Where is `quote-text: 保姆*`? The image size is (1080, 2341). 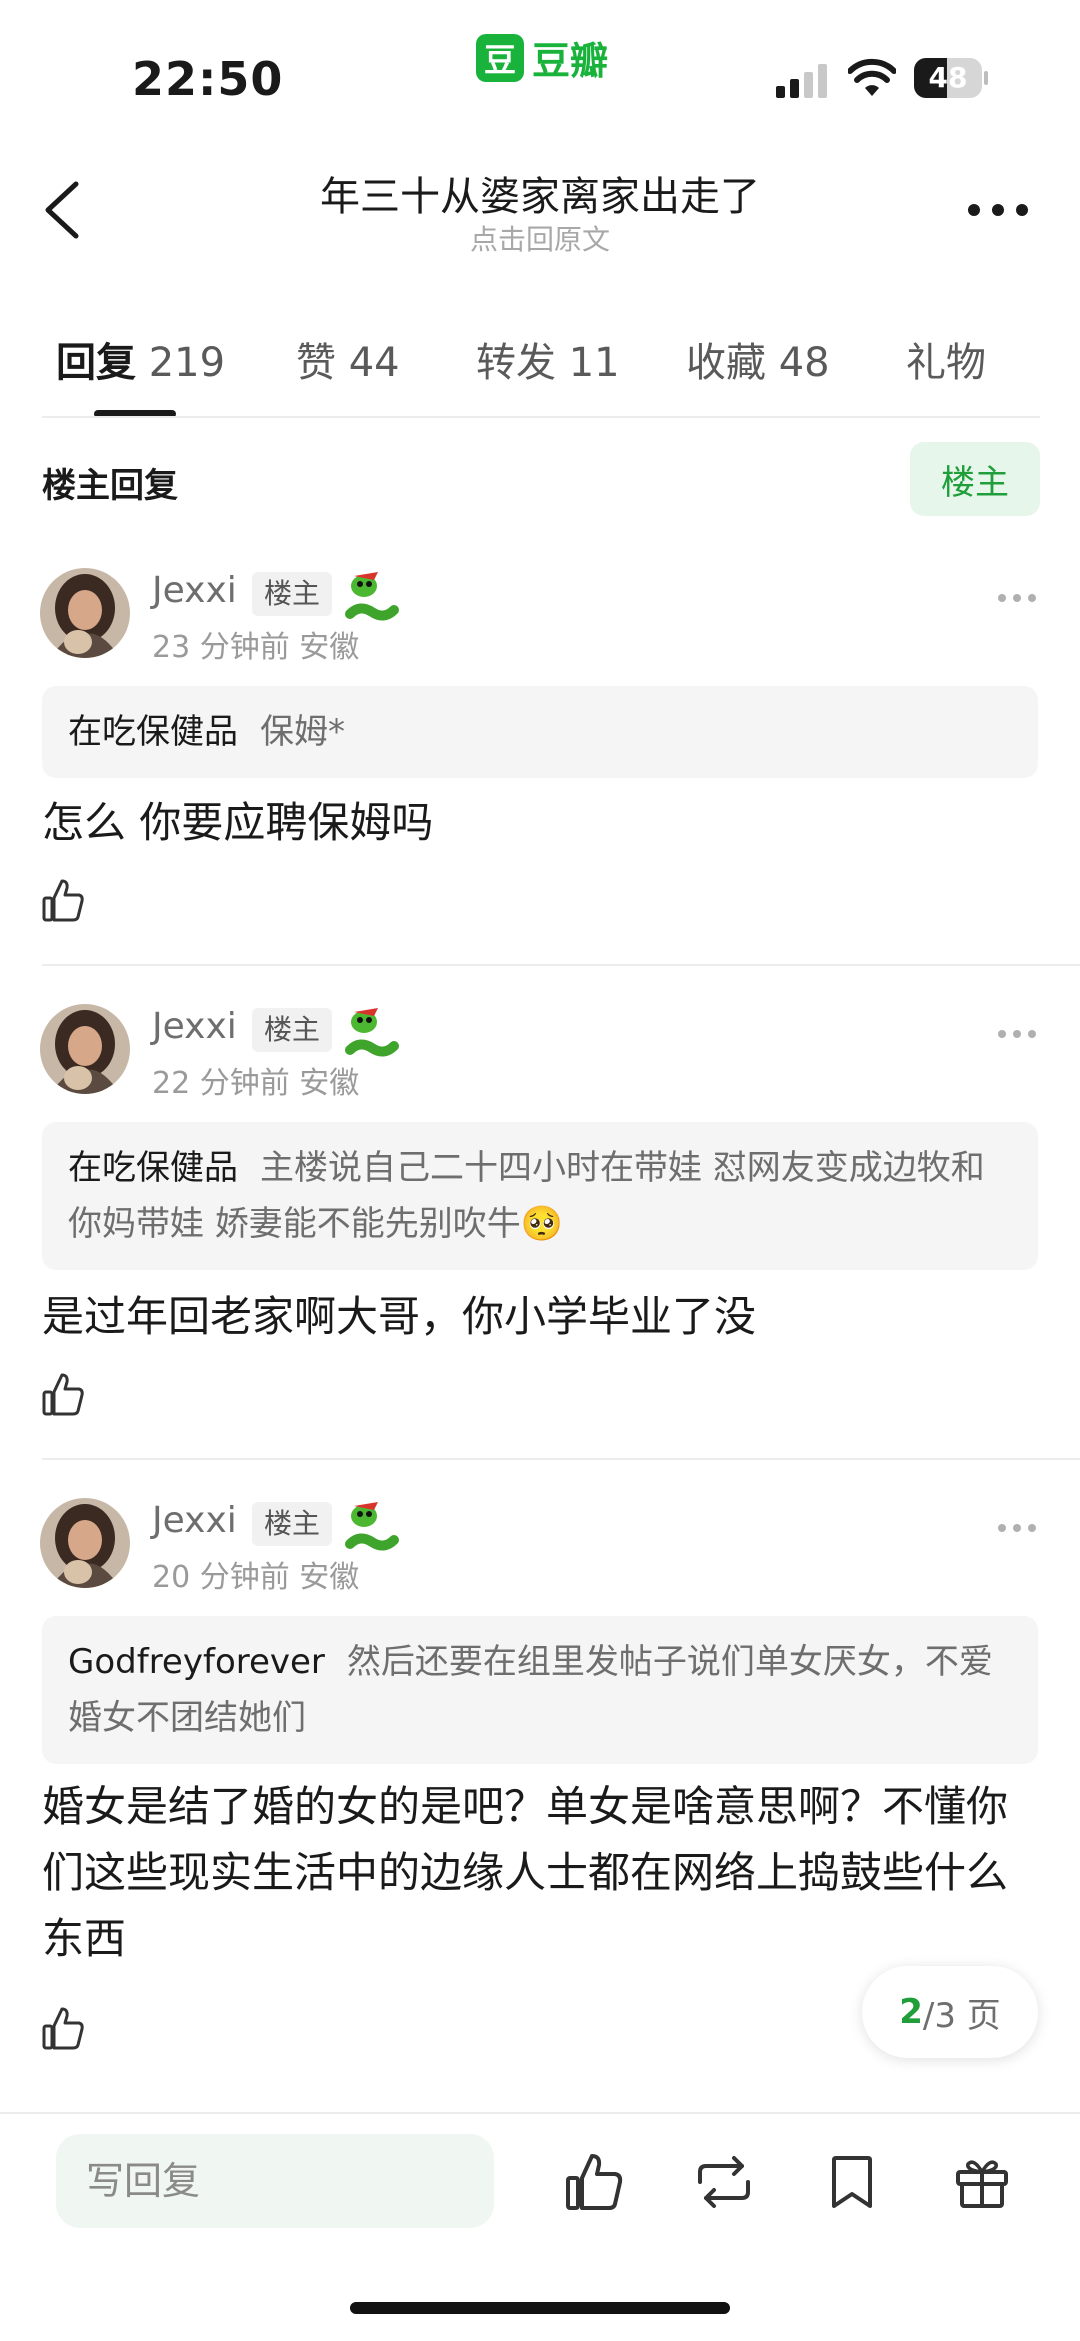 quote-text: 保姆* is located at coordinates (302, 732).